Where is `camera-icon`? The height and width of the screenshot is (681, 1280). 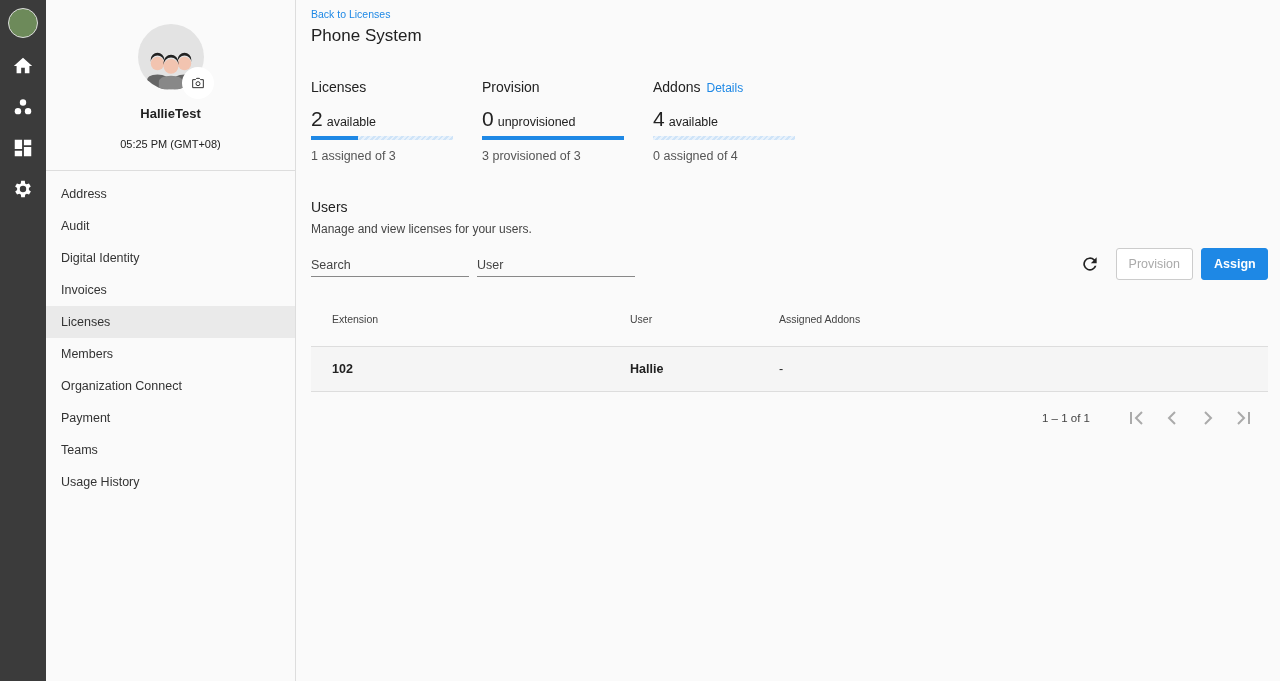 camera-icon is located at coordinates (198, 83).